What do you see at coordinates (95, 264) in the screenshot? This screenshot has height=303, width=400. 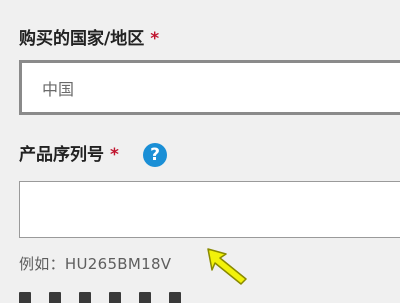 I see `serial-hint-text: 例如：HU265BM18V` at bounding box center [95, 264].